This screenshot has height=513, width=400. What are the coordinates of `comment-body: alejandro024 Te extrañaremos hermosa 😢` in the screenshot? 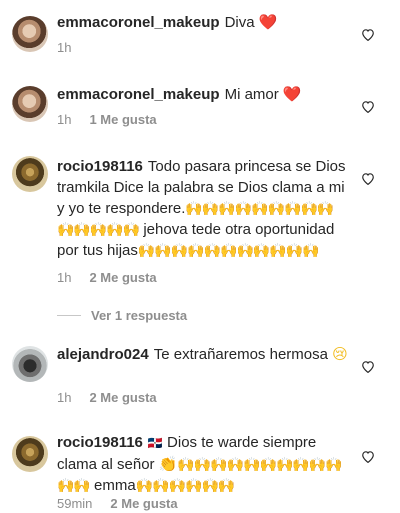 It's located at (203, 354).